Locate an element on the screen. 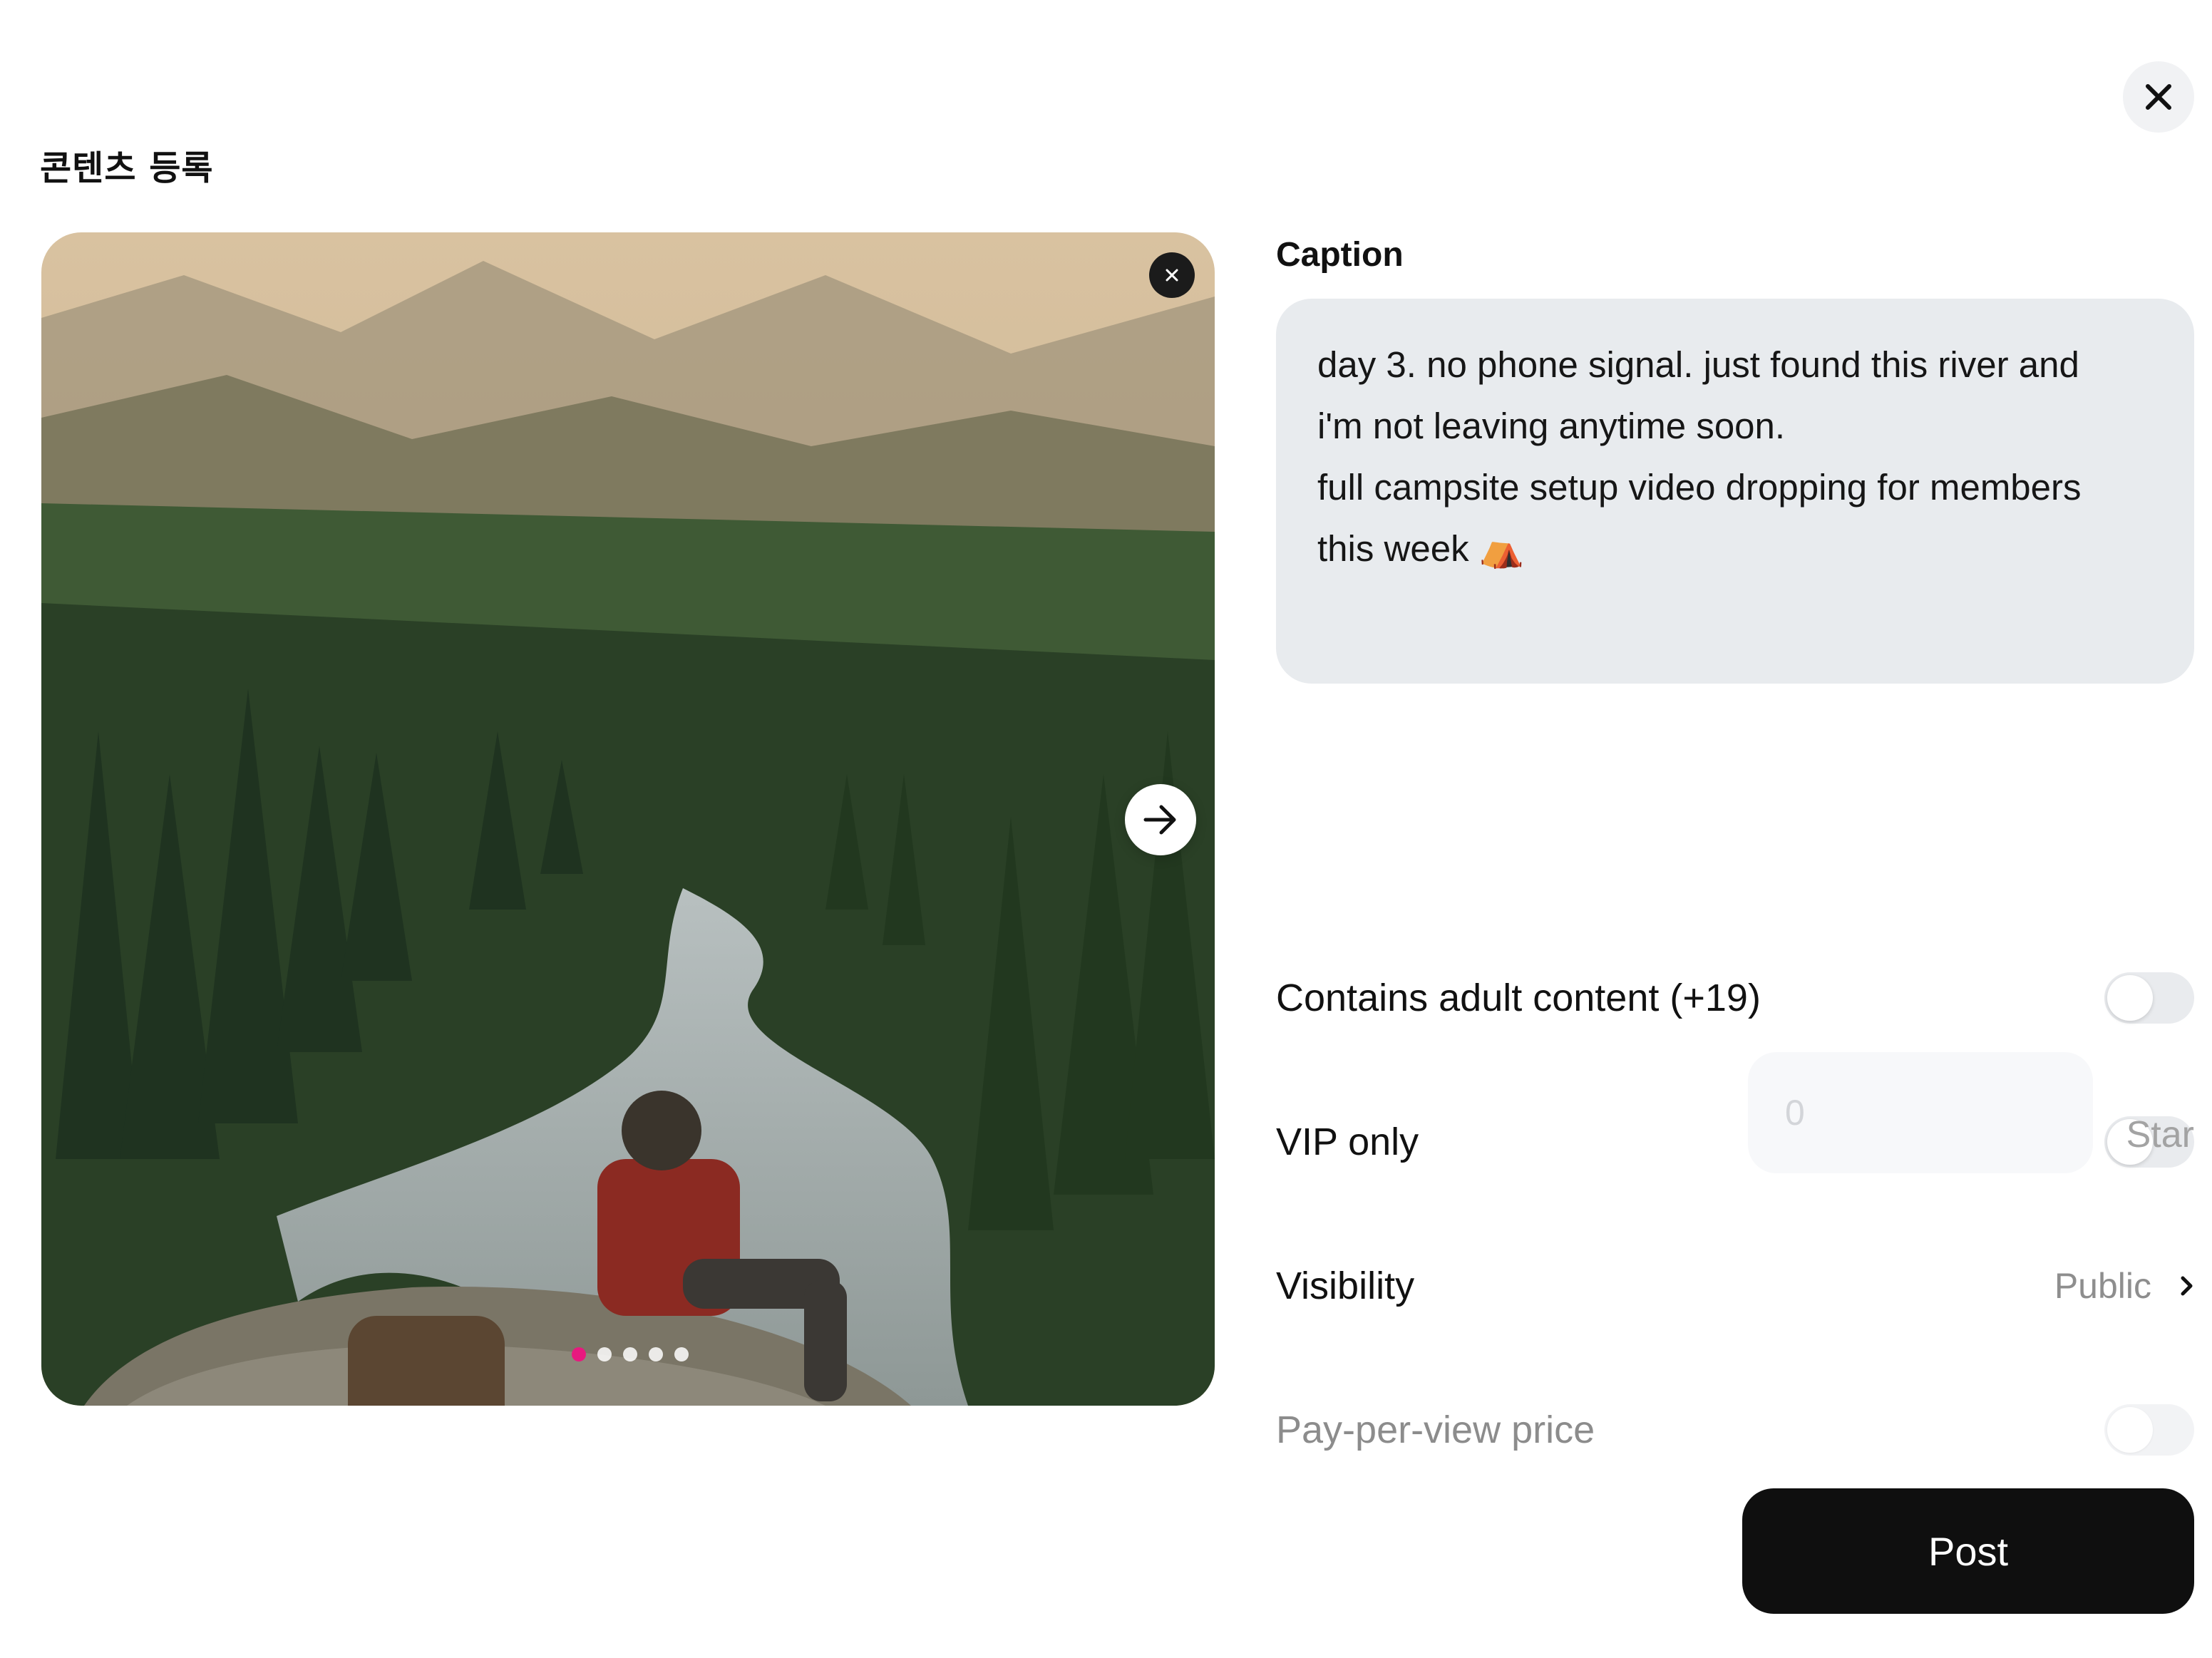  chevron-right-icon is located at coordinates (2187, 1286).